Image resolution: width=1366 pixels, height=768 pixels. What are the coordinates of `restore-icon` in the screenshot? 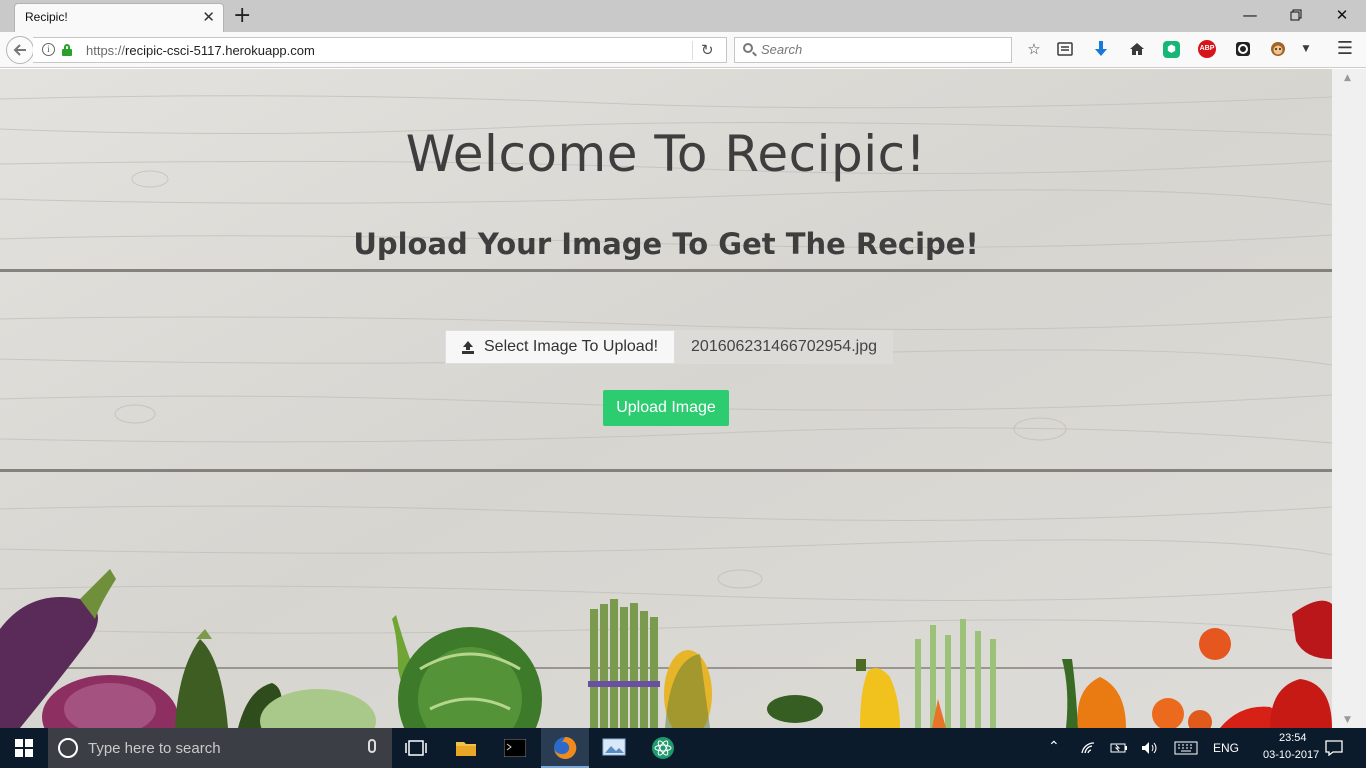 It's located at (1296, 15).